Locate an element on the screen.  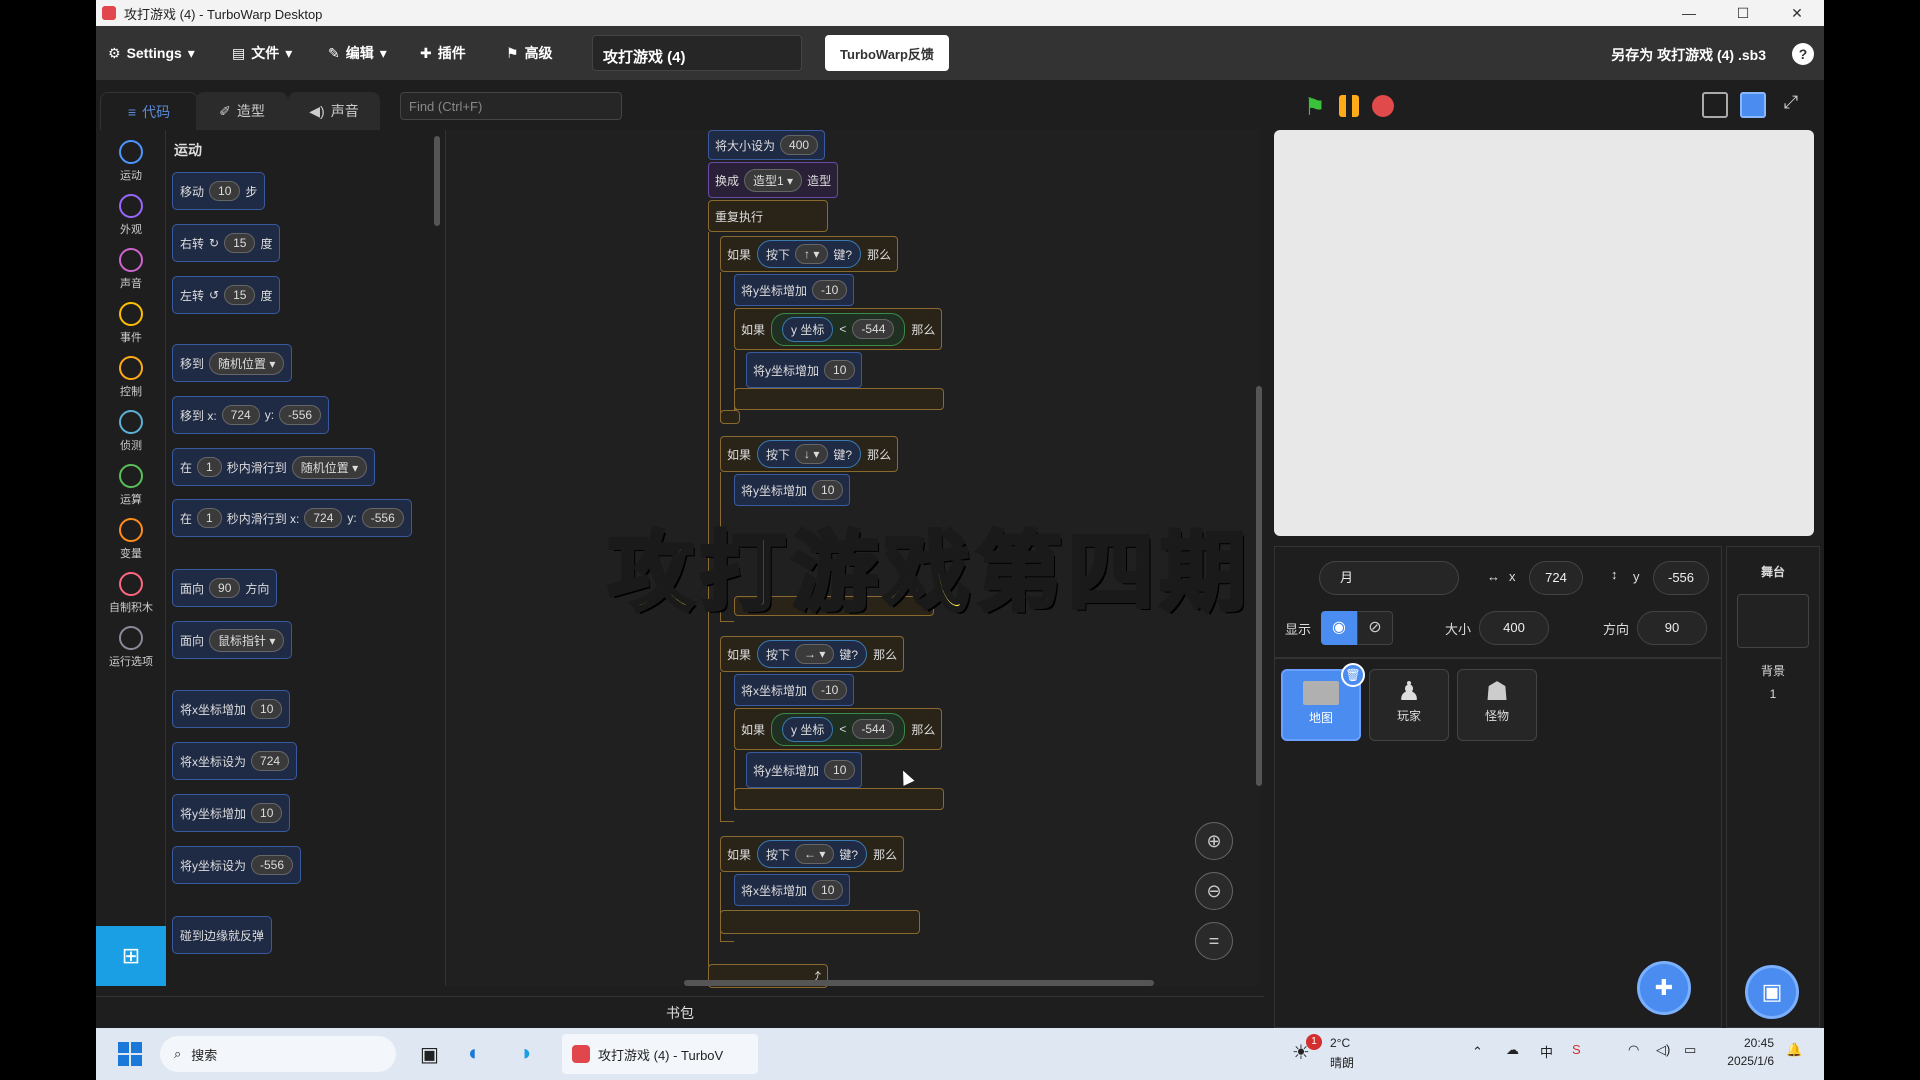
if-down-block: 如果按下 ↓ 键? 那么 is located at coordinates (809, 454).